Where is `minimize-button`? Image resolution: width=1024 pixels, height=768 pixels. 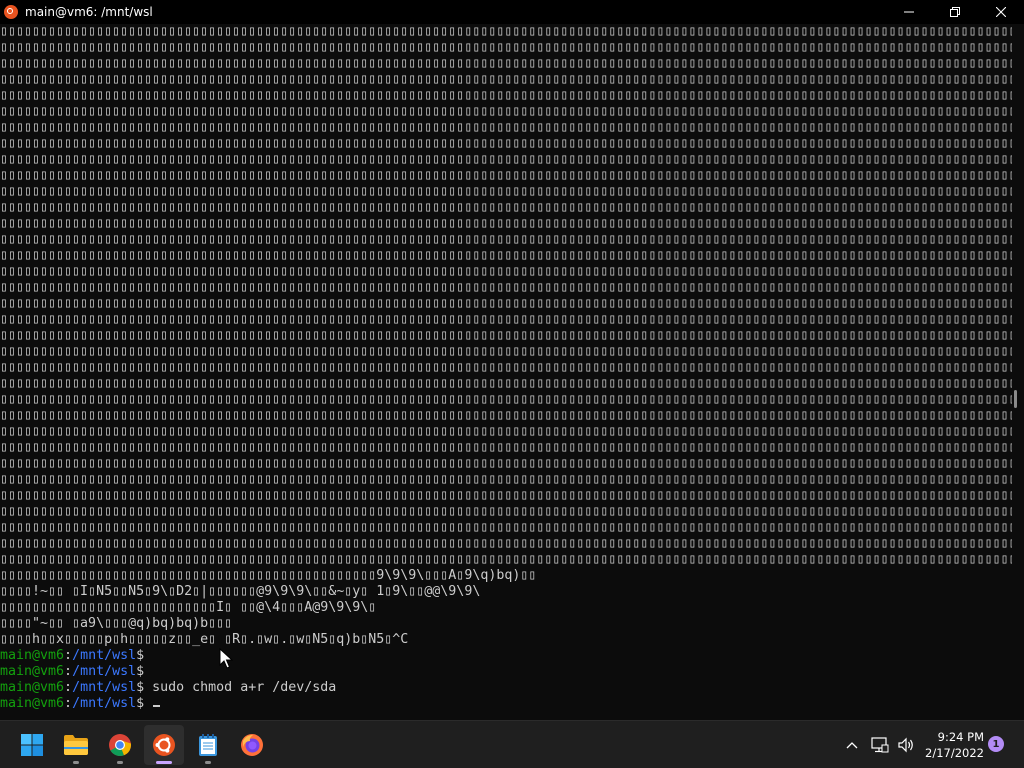 minimize-button is located at coordinates (909, 12).